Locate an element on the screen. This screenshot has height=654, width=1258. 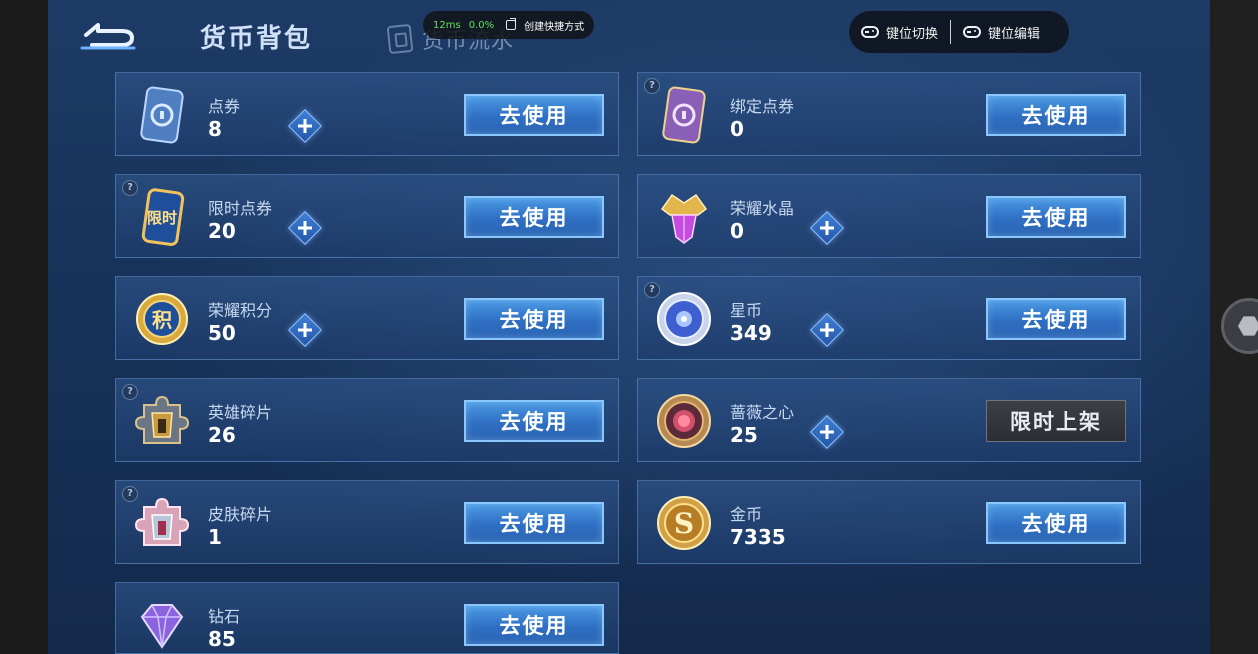
glory-crystal-icon is located at coordinates (684, 218).